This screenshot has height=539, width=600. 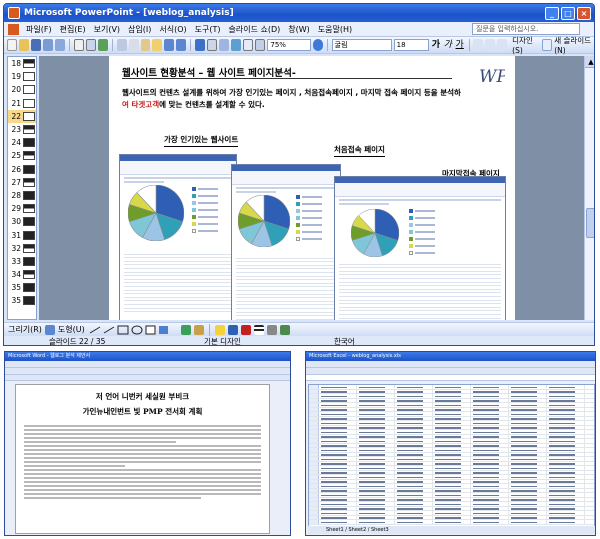 I want to click on menu-slideshow: 슬라이드 쇼(D), so click(x=255, y=29).